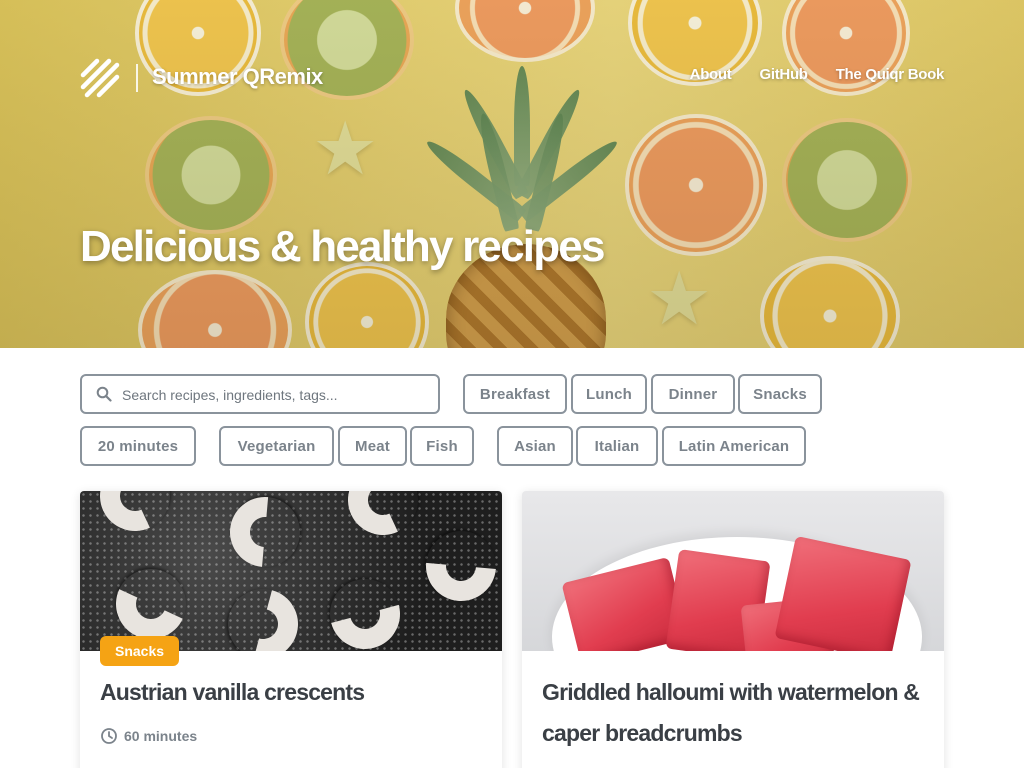 The width and height of the screenshot is (1024, 768). What do you see at coordinates (711, 74) in the screenshot?
I see `nav-link-about: About` at bounding box center [711, 74].